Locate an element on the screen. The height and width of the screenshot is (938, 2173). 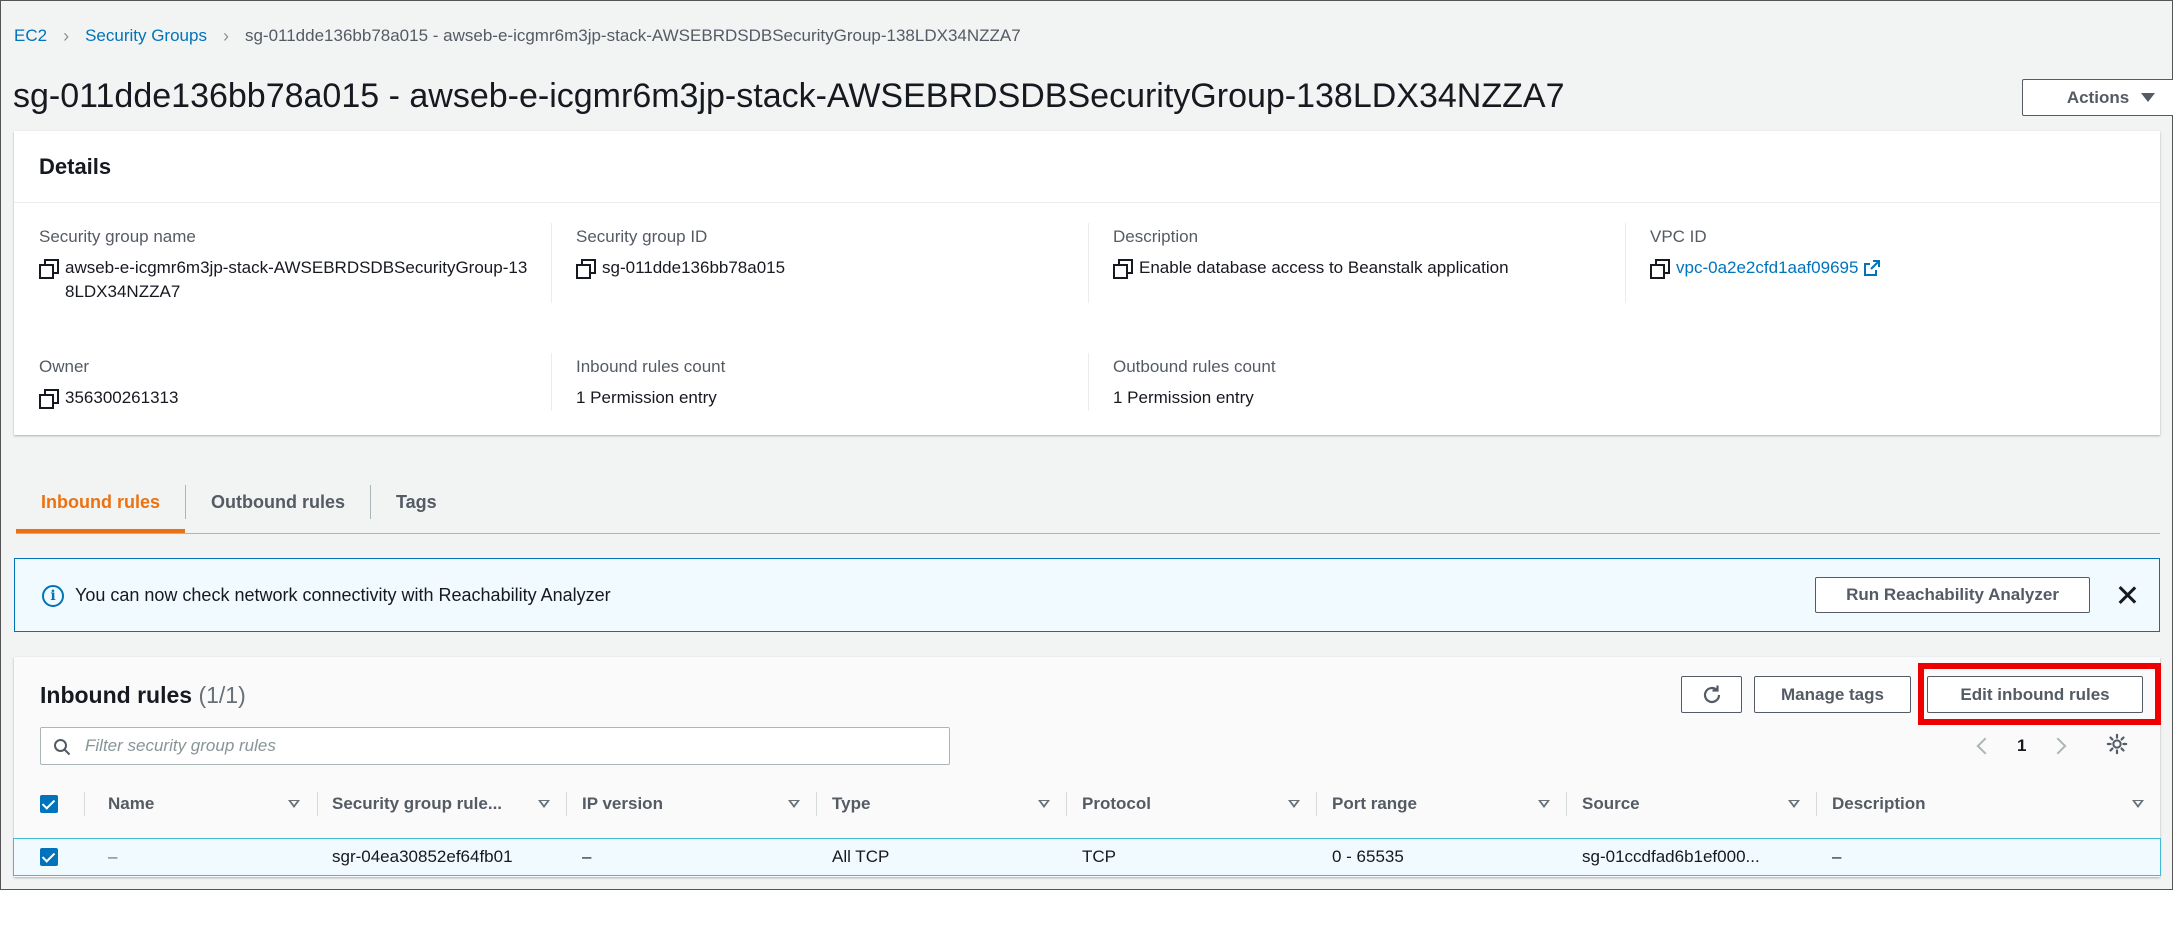
column-label: IP version is located at coordinates (622, 803).